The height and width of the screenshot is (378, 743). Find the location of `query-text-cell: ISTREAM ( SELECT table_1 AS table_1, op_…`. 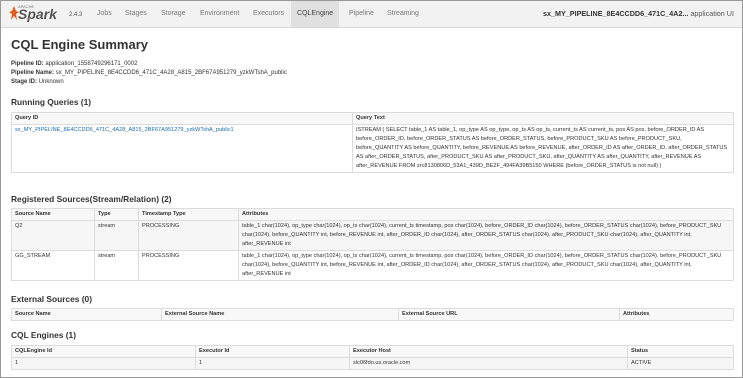

query-text-cell: ISTREAM ( SELECT table_1 AS table_1, op_… is located at coordinates (543, 148).